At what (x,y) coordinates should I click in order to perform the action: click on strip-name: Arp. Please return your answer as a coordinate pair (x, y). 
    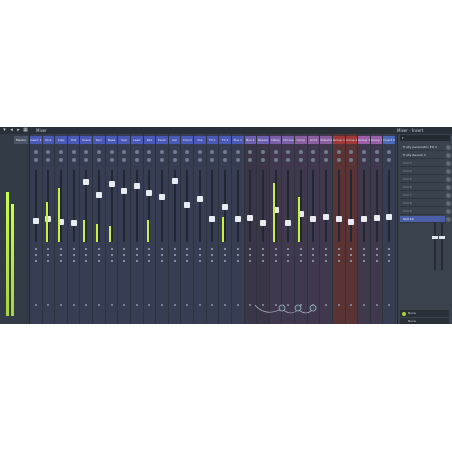
    Looking at the image, I should click on (174, 140).